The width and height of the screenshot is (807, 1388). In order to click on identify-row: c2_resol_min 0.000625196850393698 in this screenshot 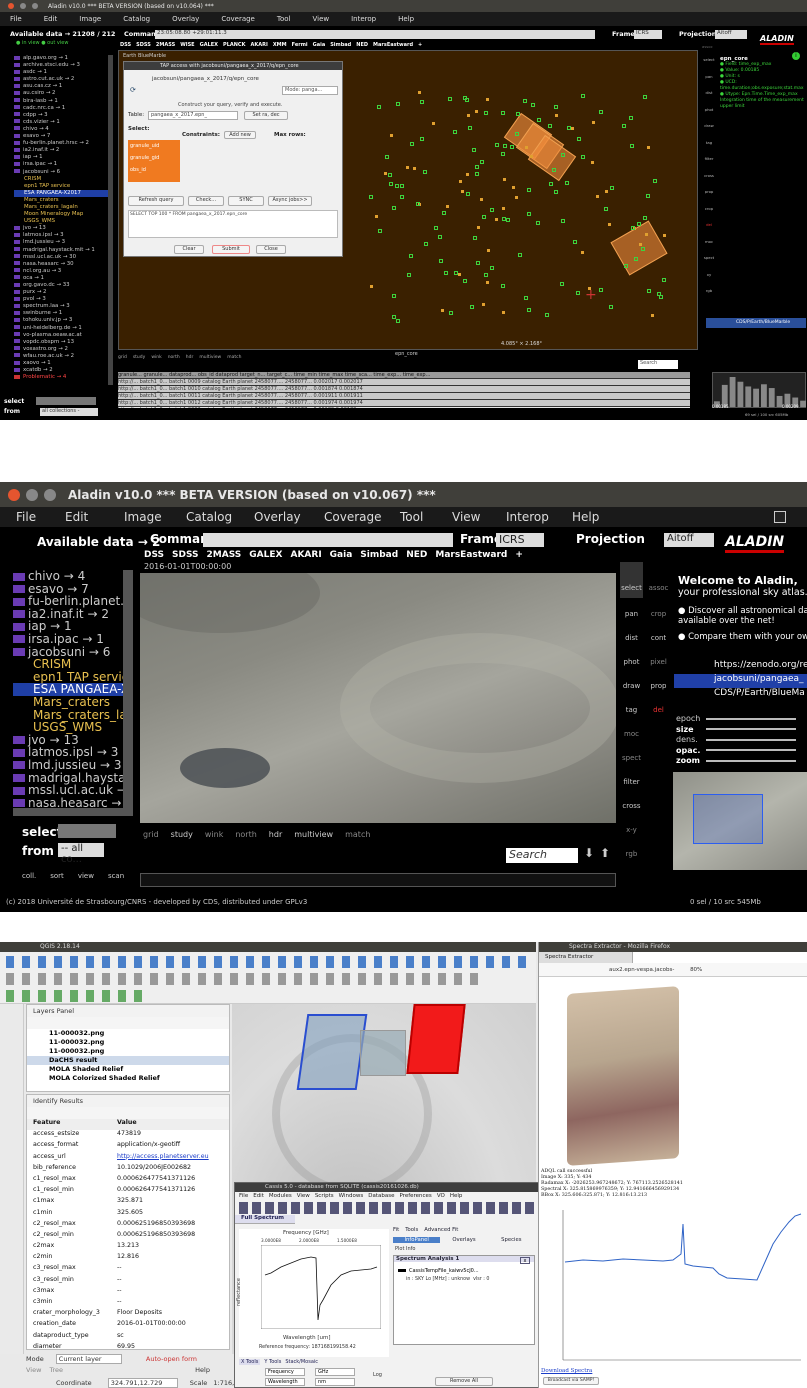, I will do `click(128, 1236)`.